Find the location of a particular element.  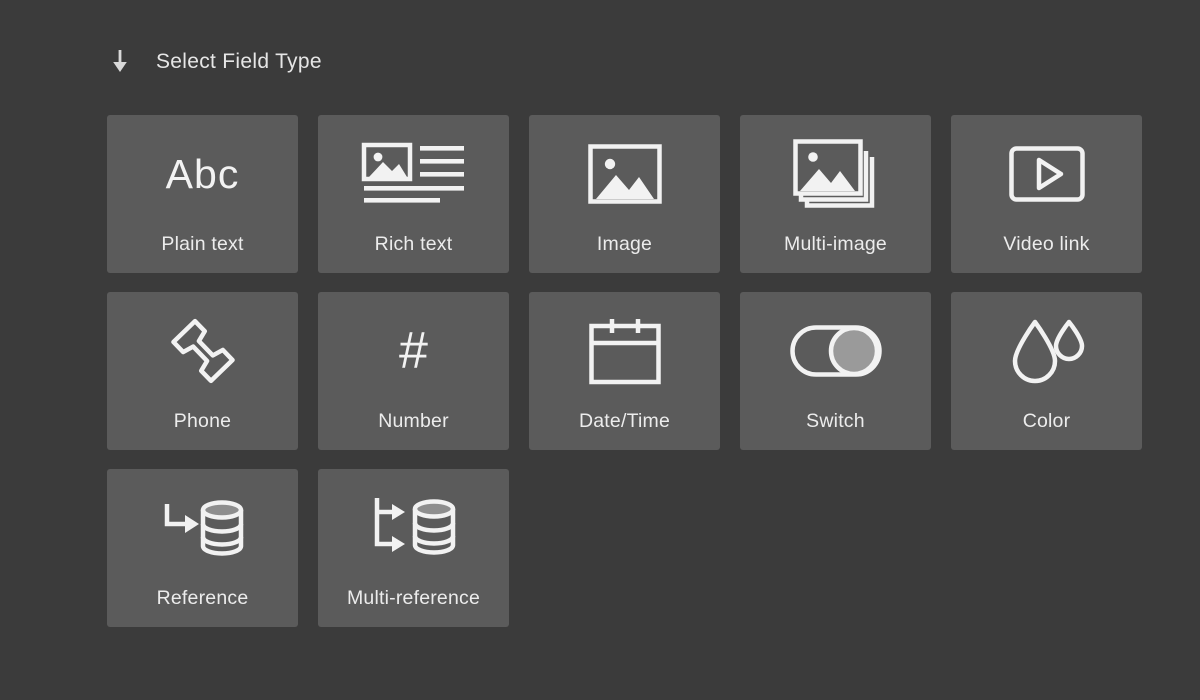

field-type-card-color: Color is located at coordinates (1046, 371).